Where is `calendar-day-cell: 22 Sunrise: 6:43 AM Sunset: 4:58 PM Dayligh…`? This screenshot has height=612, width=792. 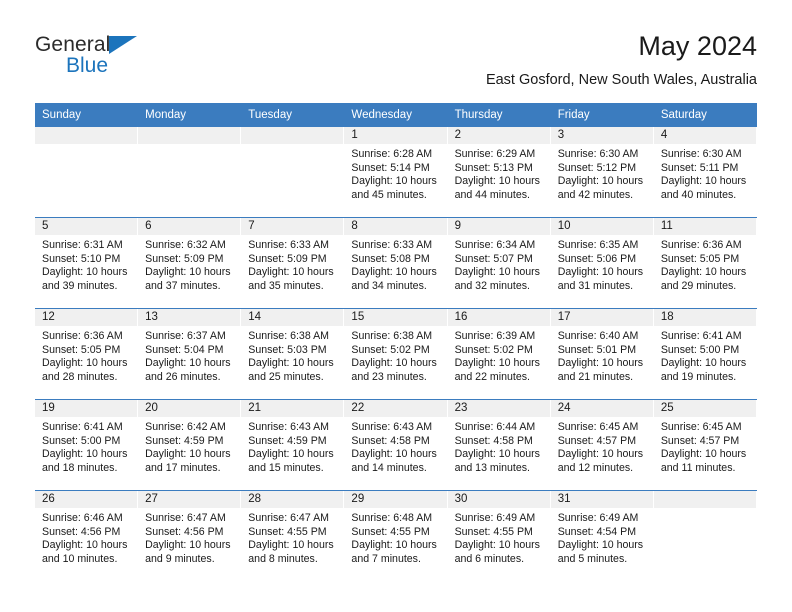
calendar-day-cell: 22 Sunrise: 6:43 AM Sunset: 4:58 PM Dayligh… is located at coordinates (396, 445).